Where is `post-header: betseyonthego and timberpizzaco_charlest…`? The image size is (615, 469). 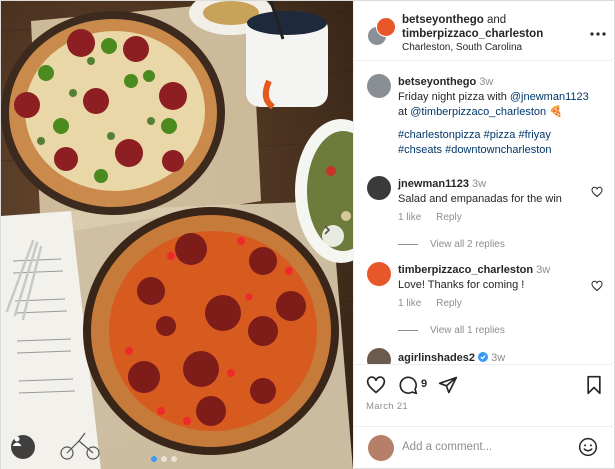
post-header: betseyonthego and timberpizzaco_charlest… is located at coordinates (484, 31).